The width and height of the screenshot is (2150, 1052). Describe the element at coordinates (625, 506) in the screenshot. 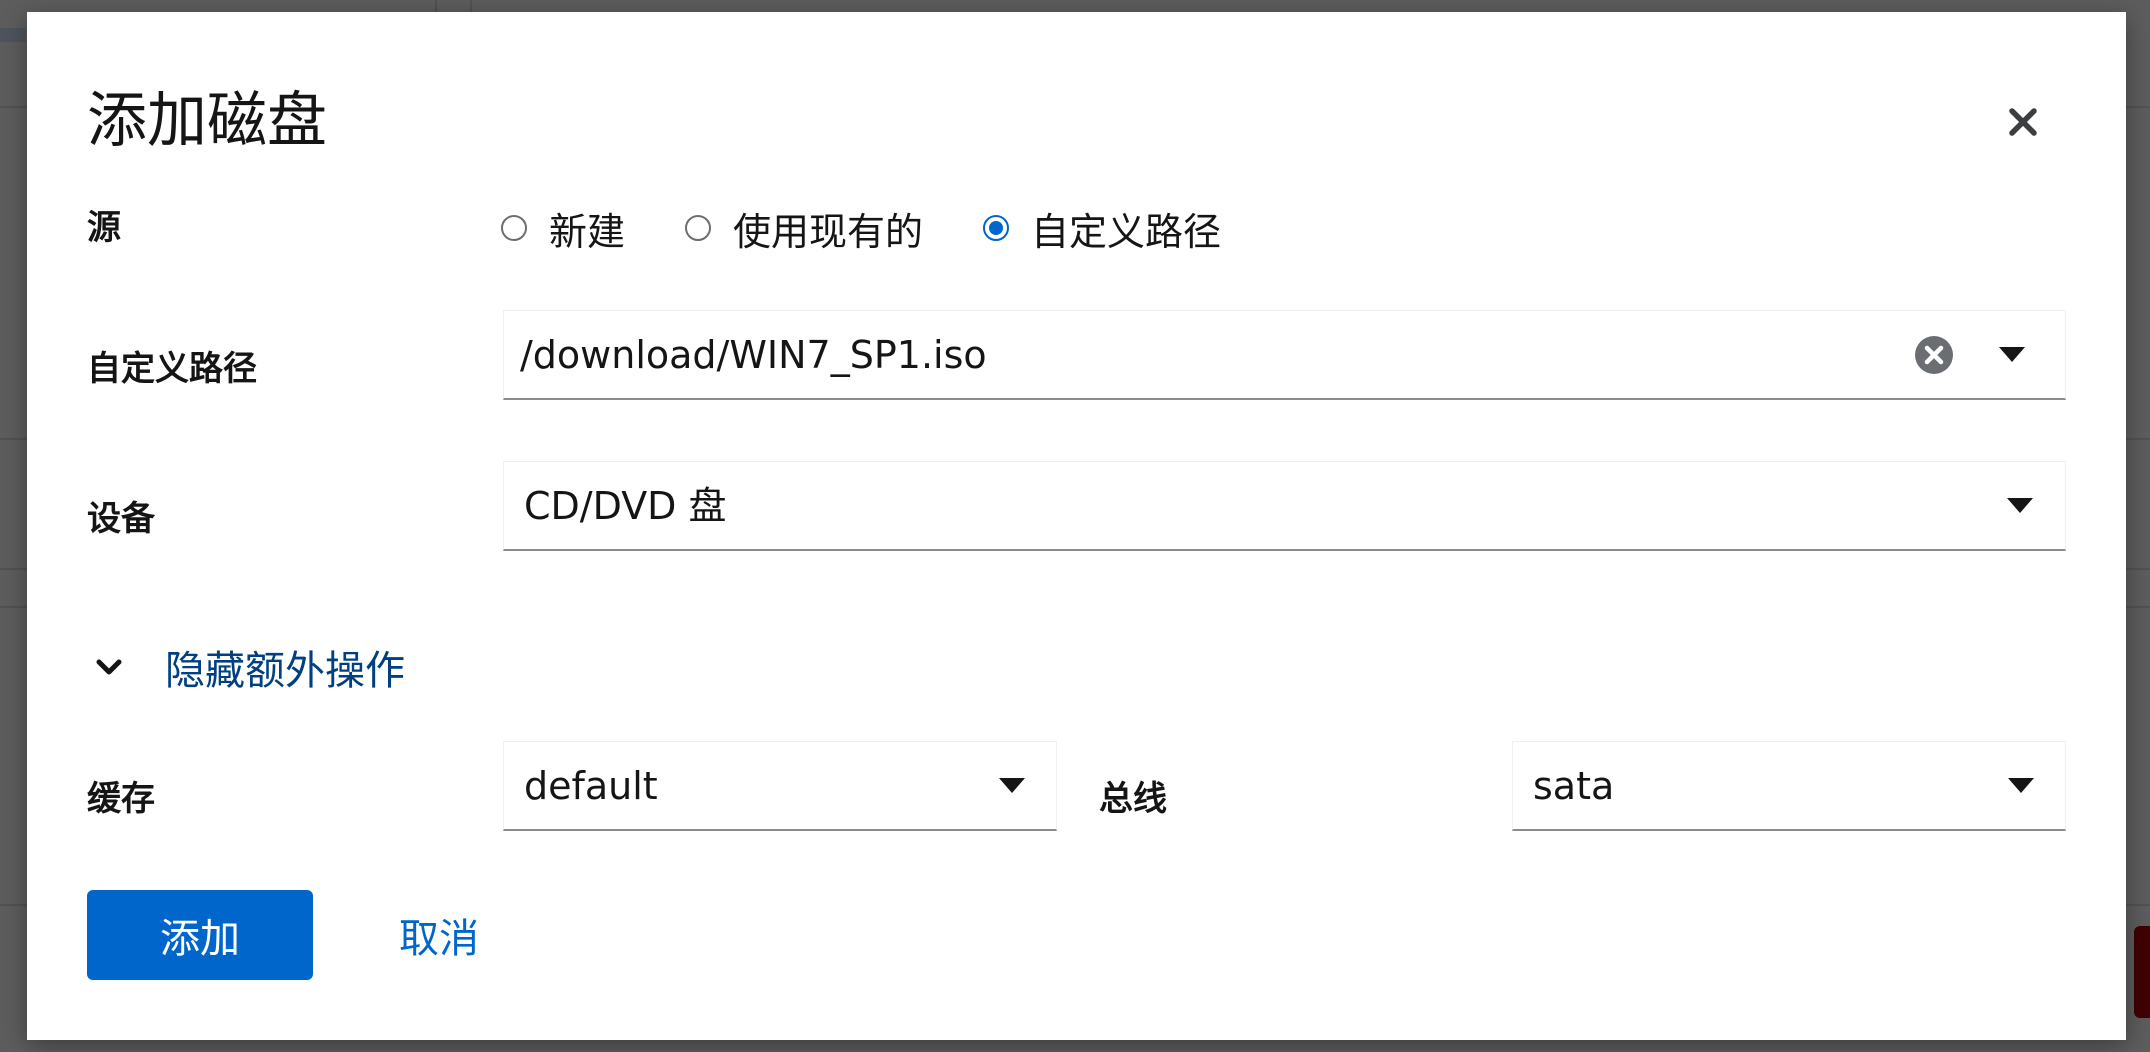

I see `device-value: CD/DVD 盘` at that location.